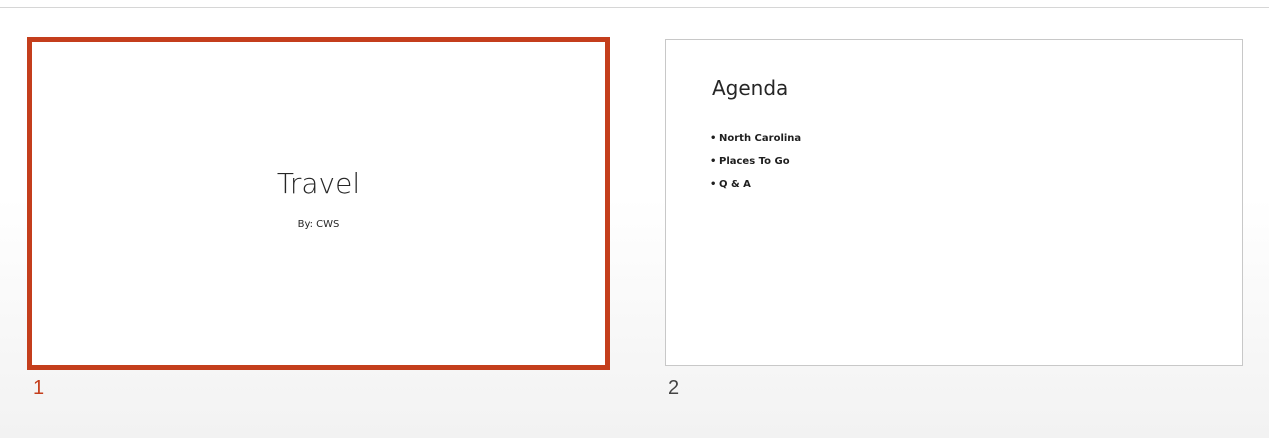  I want to click on bullet-item: • Places To Go, so click(755, 165).